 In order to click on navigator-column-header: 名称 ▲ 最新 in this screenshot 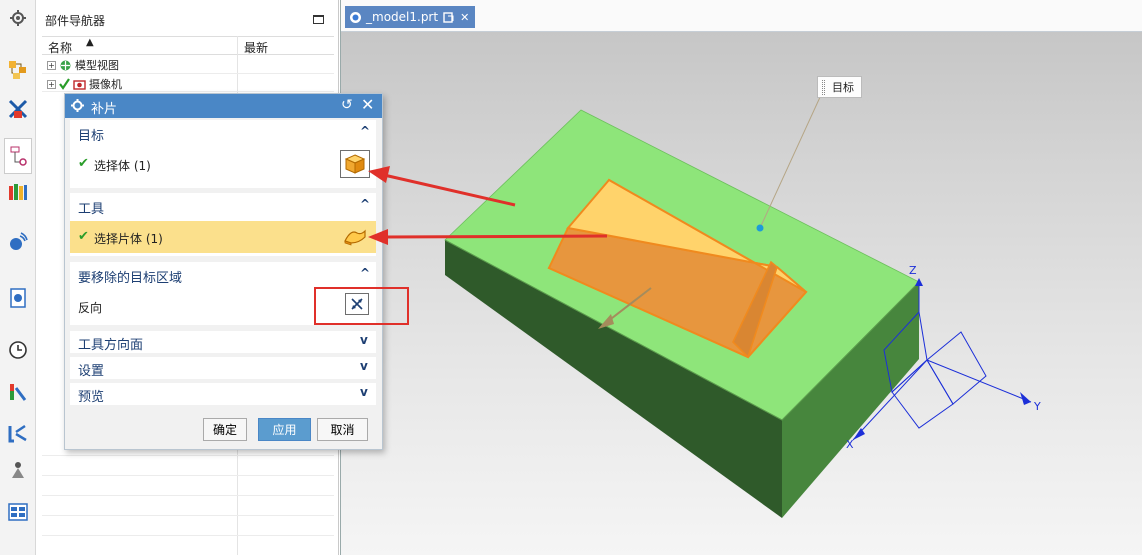, I will do `click(188, 45)`.